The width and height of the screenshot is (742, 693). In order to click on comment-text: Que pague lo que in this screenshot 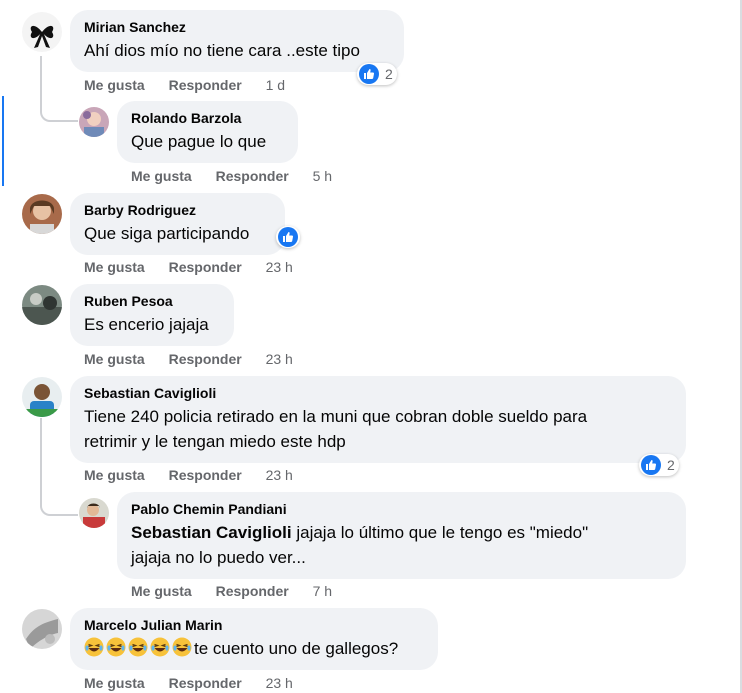, I will do `click(199, 141)`.